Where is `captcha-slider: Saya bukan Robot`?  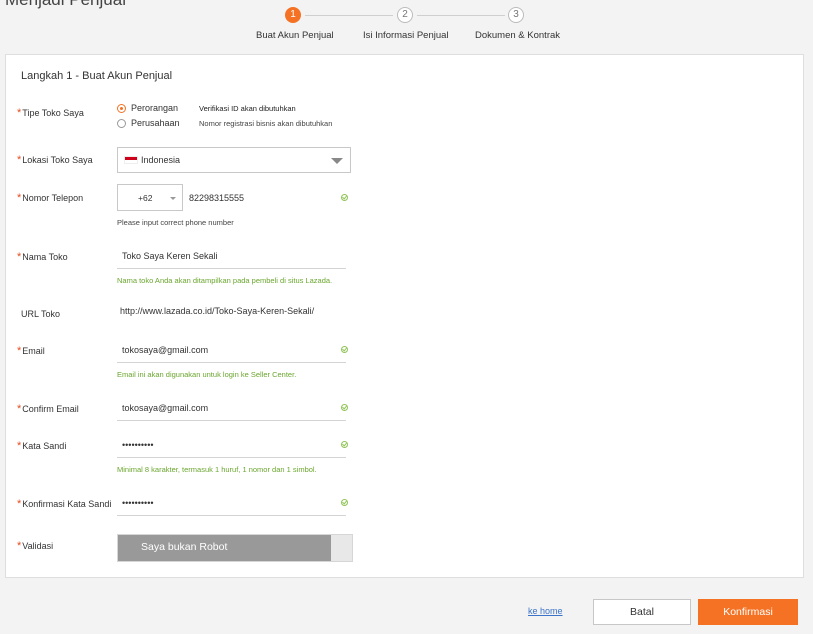 captcha-slider: Saya bukan Robot is located at coordinates (235, 548).